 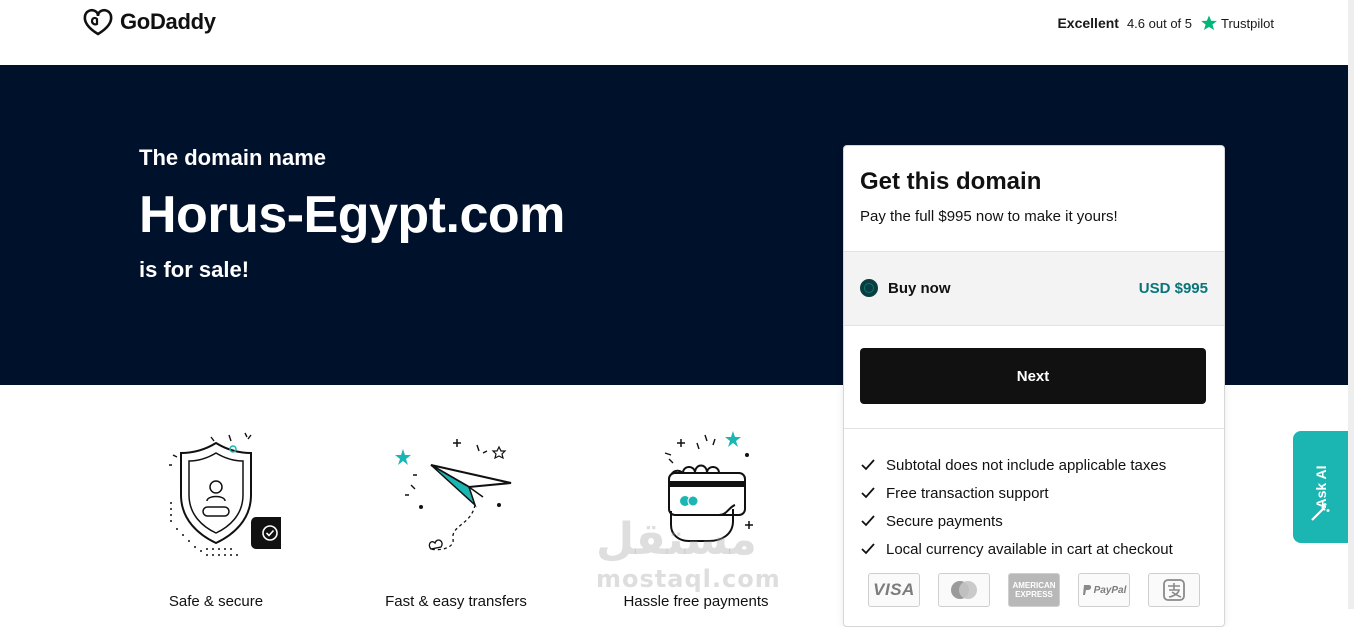 I want to click on paypal-icon: PayPal, so click(x=1104, y=590).